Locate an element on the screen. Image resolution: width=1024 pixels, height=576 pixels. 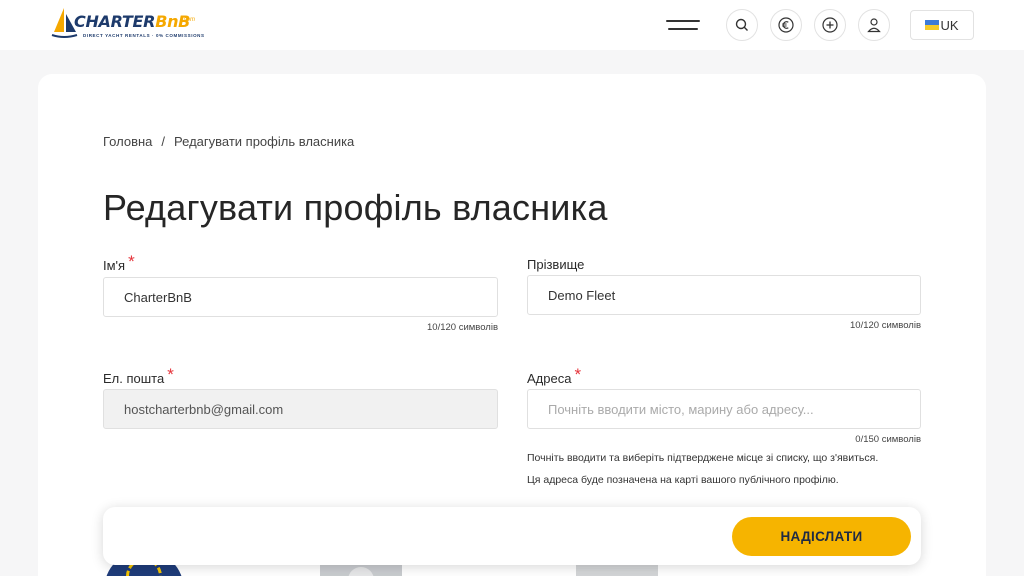
last-name-label: Прізвище is located at coordinates (556, 264).